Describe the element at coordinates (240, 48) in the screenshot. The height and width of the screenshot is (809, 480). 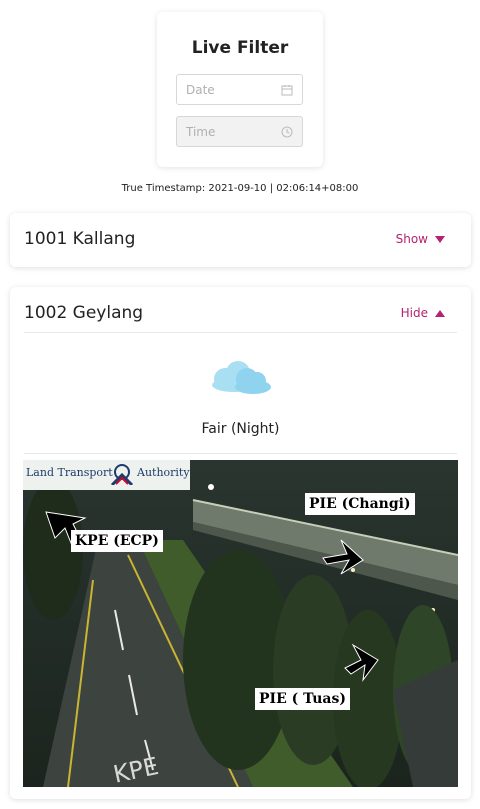
I see `filter-title: Live Filter` at that location.